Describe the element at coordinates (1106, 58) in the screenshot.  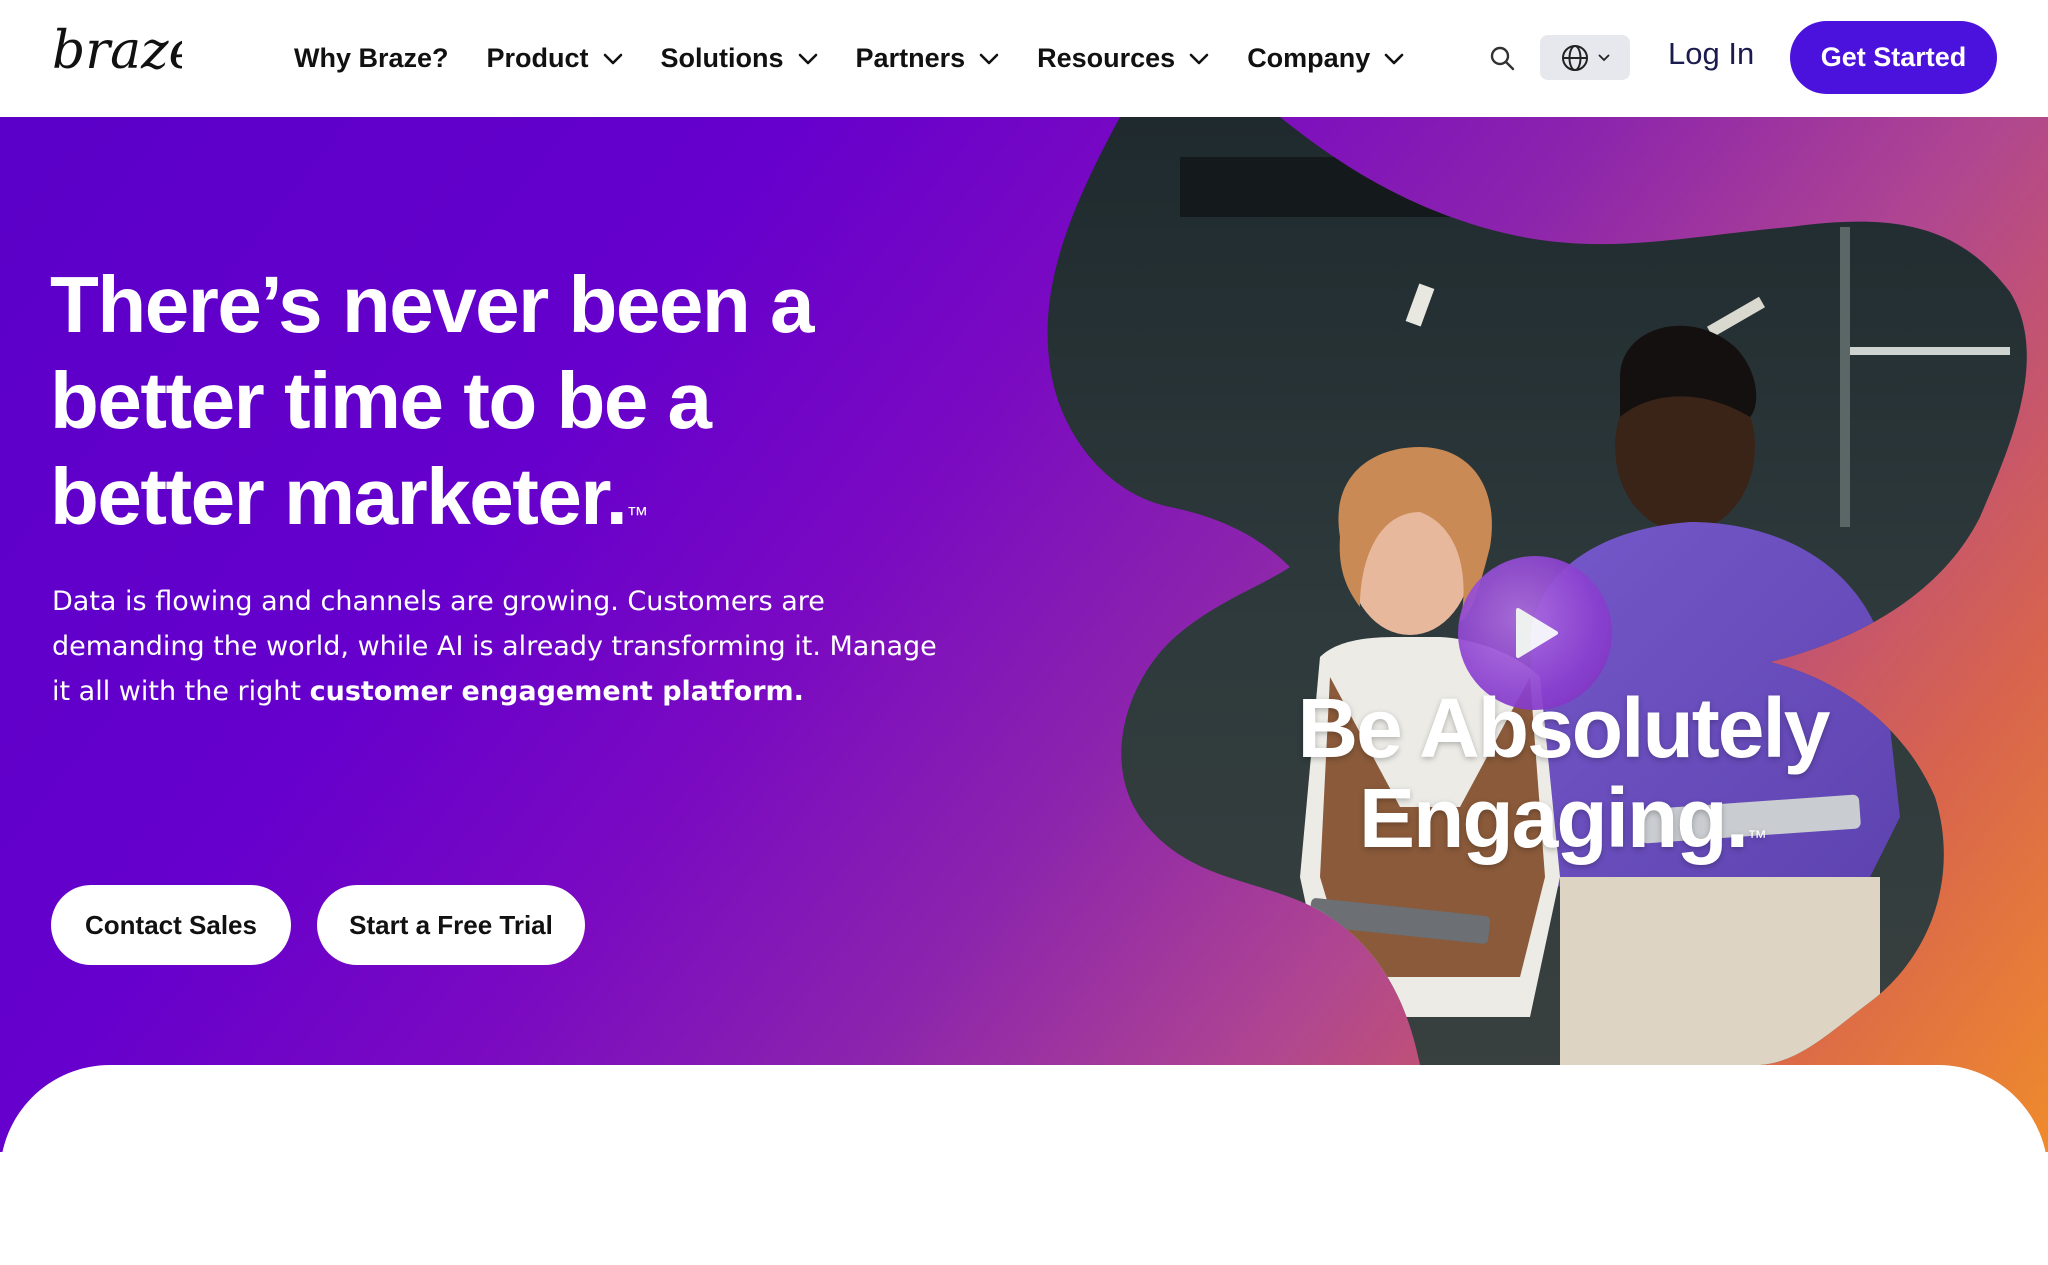
I see `nav-item-label: Resources` at that location.